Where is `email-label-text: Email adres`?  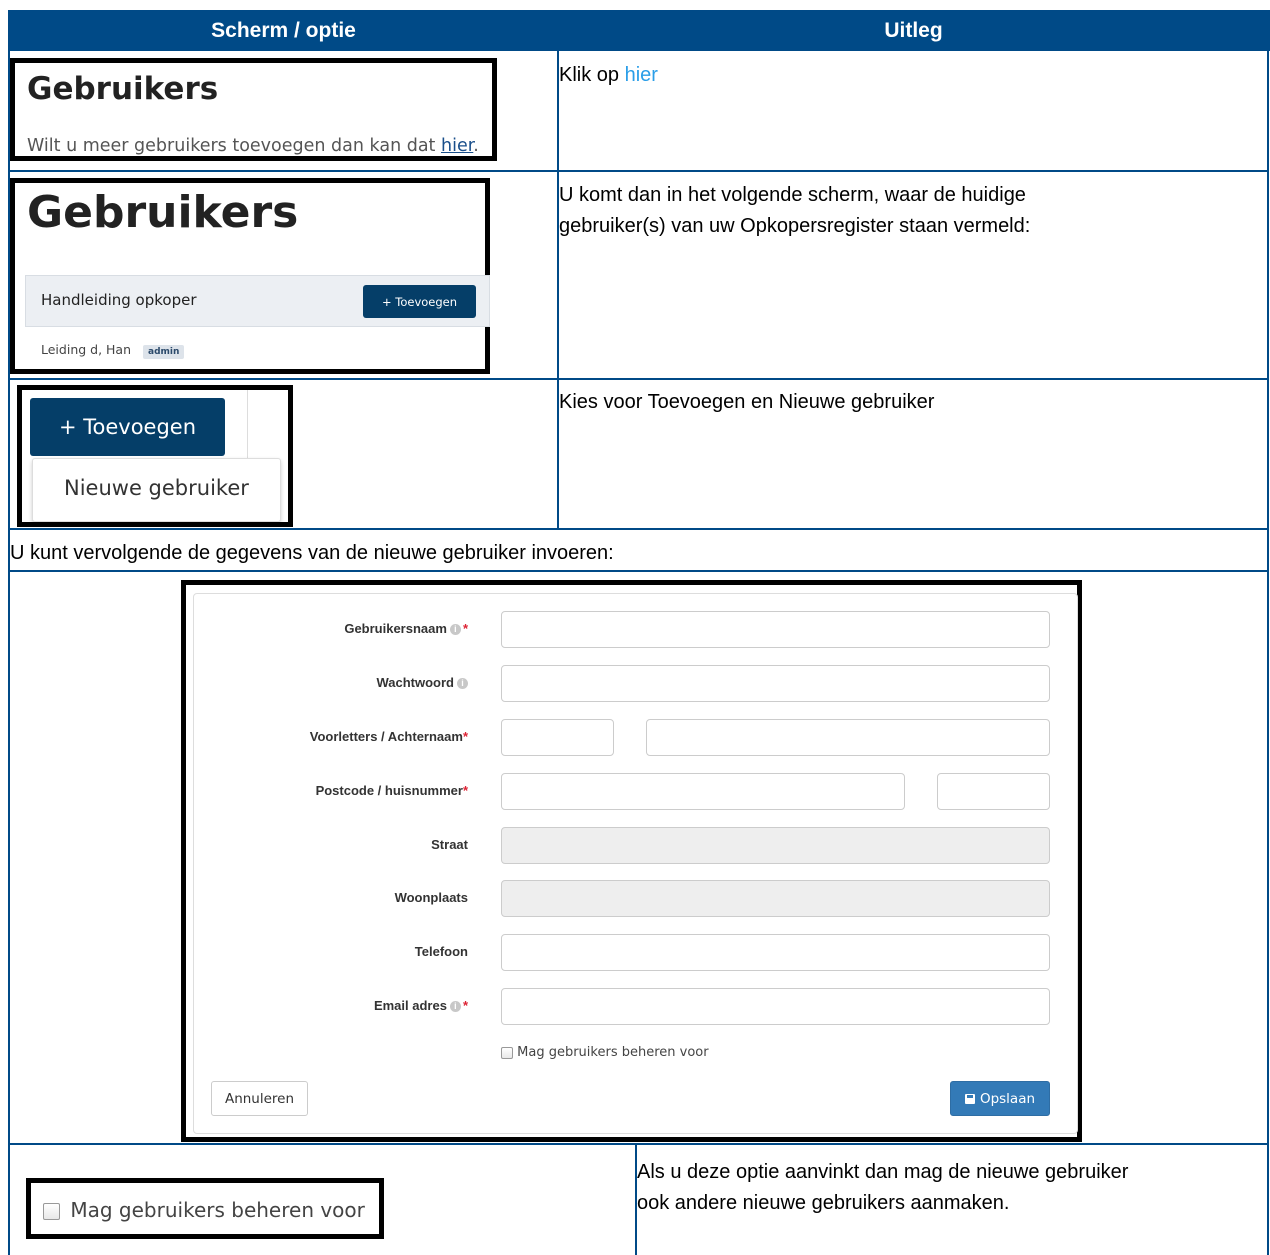
email-label-text: Email adres is located at coordinates (410, 1005).